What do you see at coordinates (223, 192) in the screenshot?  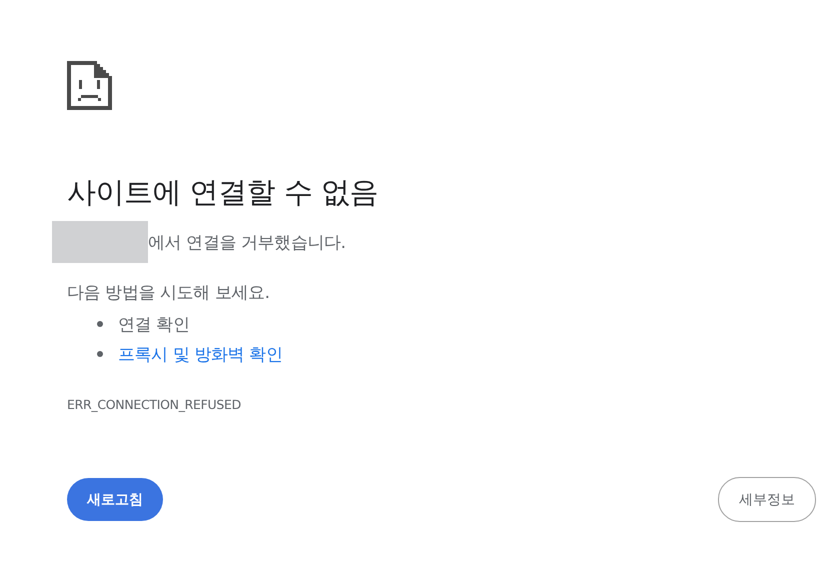 I see `page-title: 사이트에 연결할 수 없음` at bounding box center [223, 192].